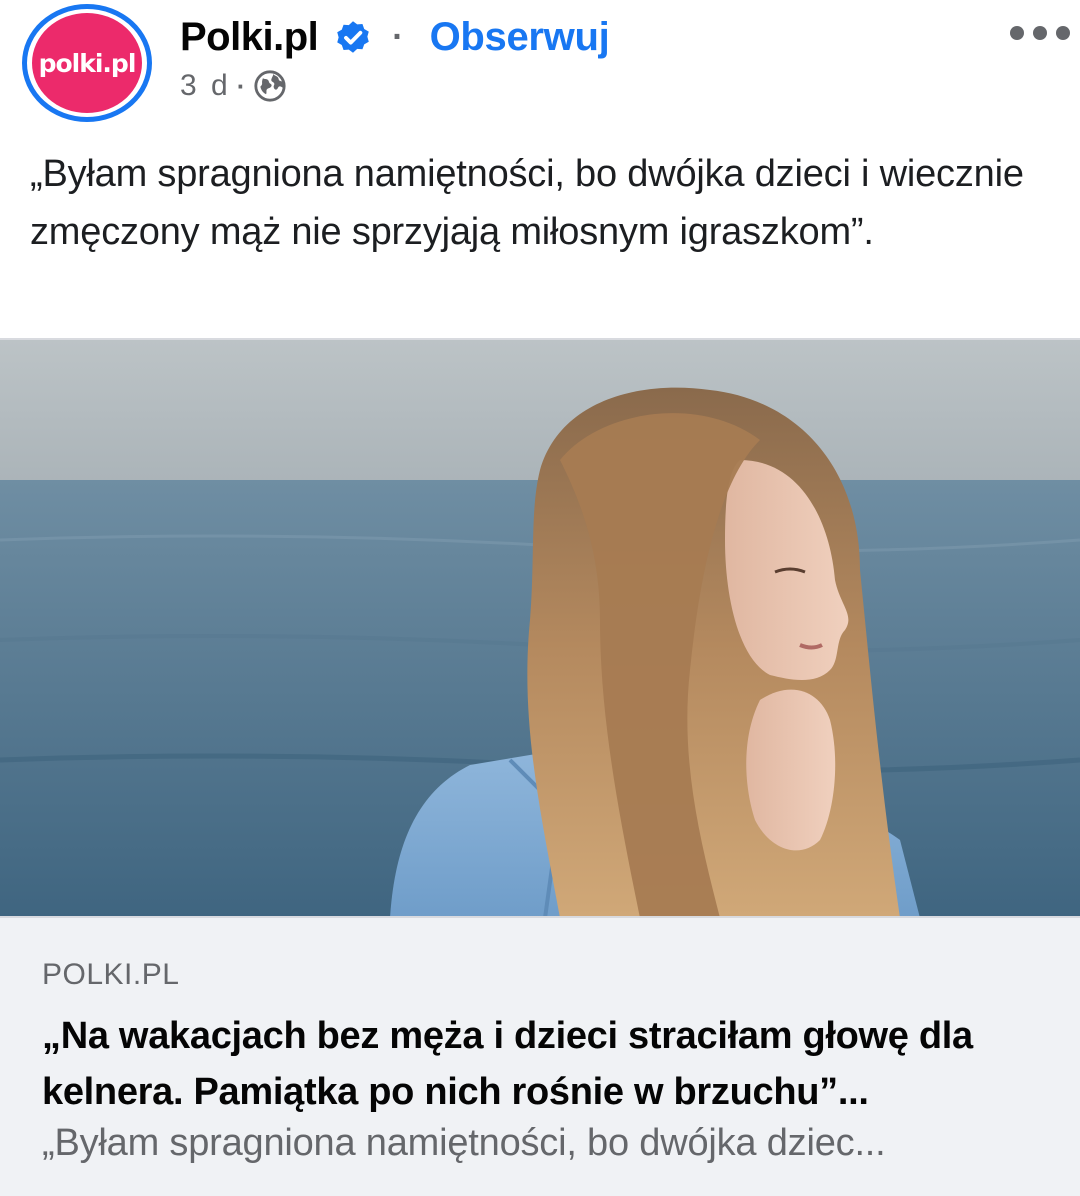  I want to click on post-meta: 3 d ·, so click(233, 86).